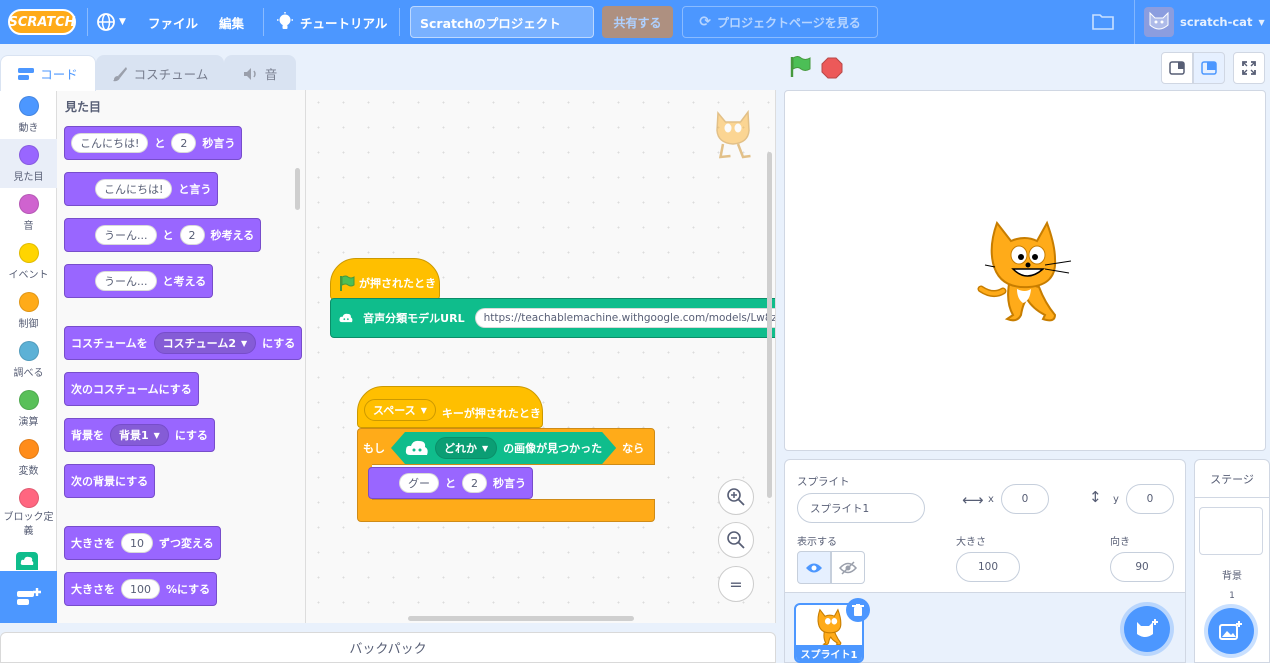 This screenshot has height=663, width=1270. What do you see at coordinates (1142, 567) in the screenshot?
I see `direction-input: 90` at bounding box center [1142, 567].